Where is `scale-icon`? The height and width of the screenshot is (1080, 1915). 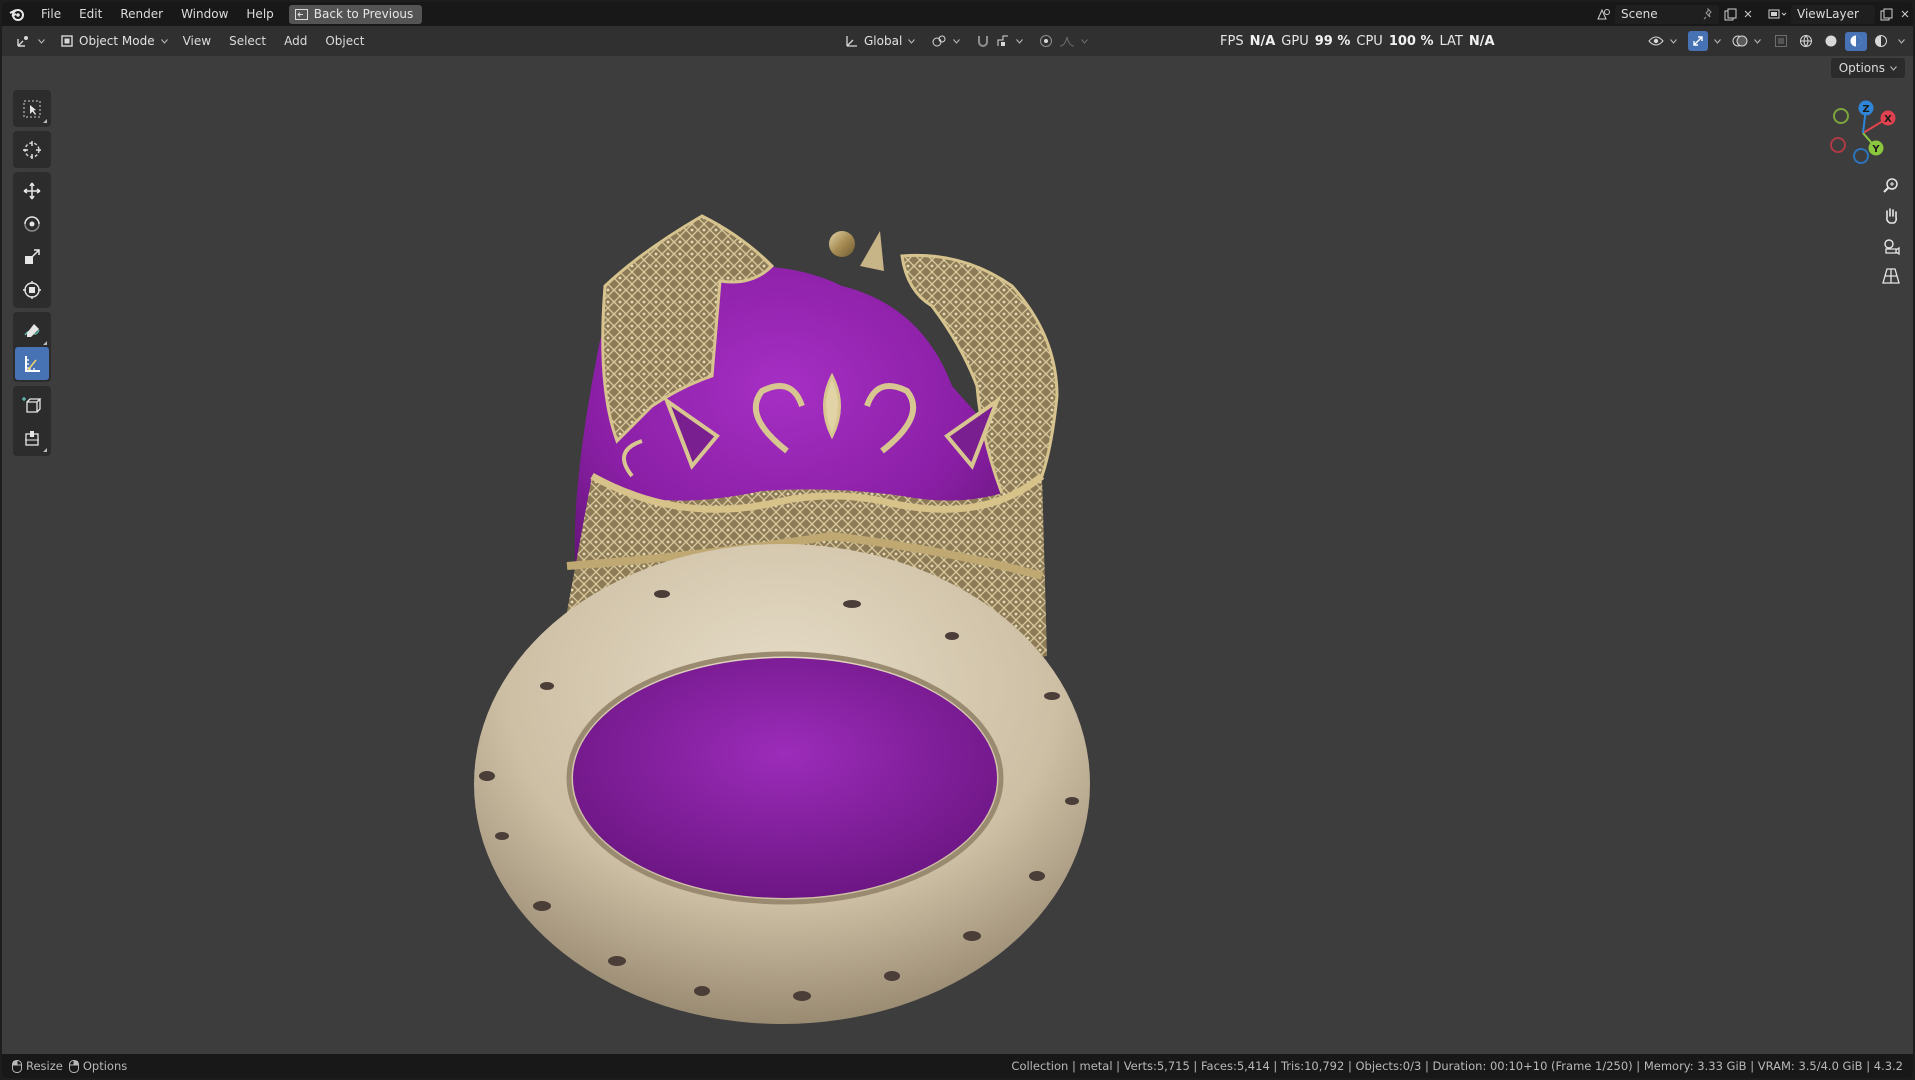
scale-icon is located at coordinates (32, 256).